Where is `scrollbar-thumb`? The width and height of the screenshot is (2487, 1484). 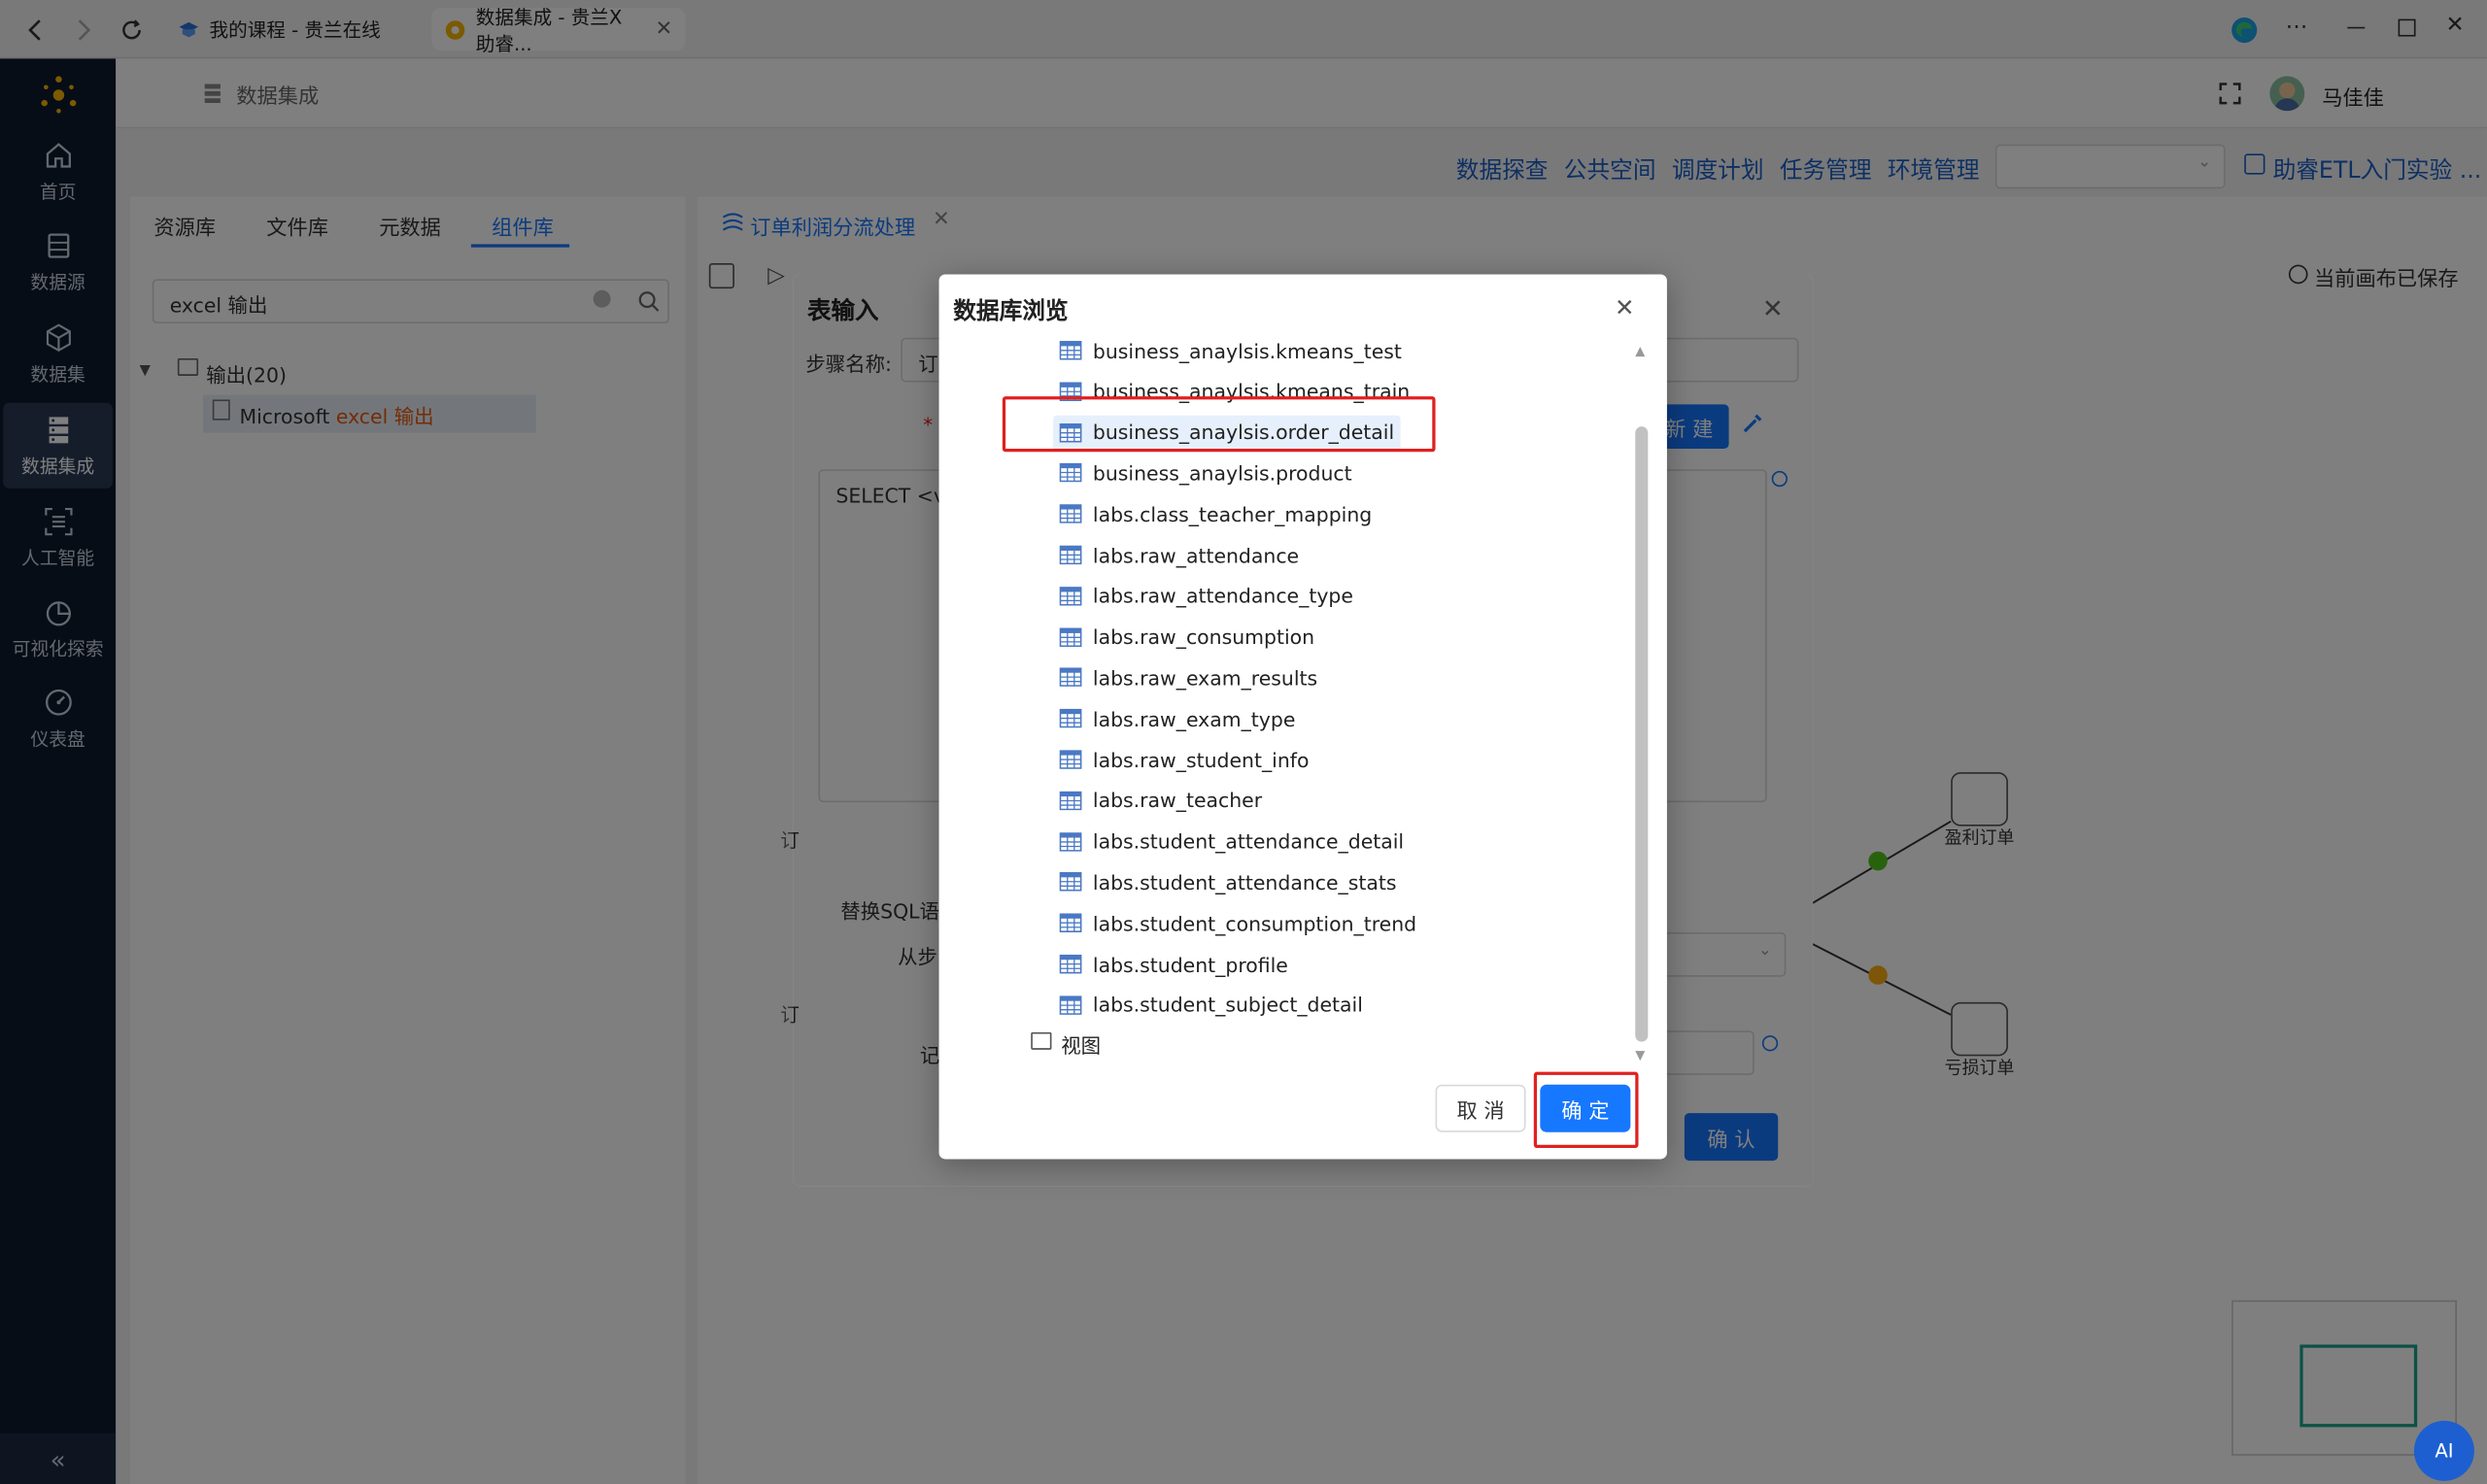 scrollbar-thumb is located at coordinates (1642, 734).